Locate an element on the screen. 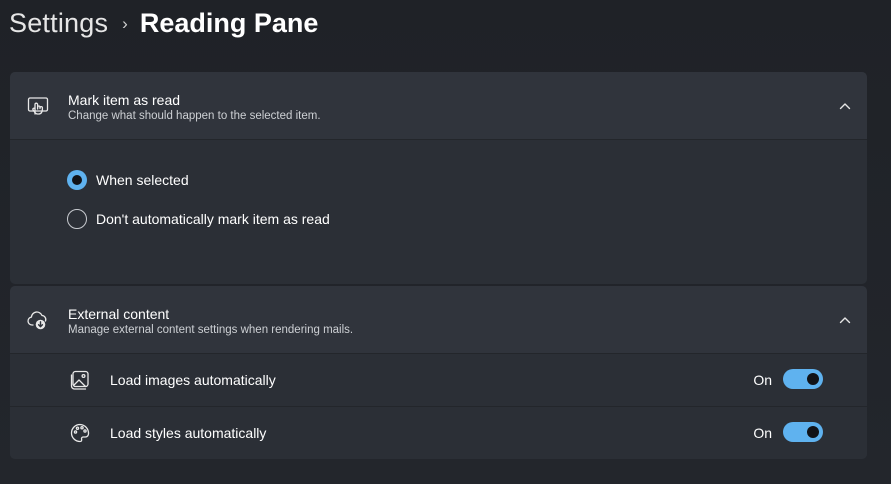 The width and height of the screenshot is (891, 484). cloud-download-icon is located at coordinates (37, 320).